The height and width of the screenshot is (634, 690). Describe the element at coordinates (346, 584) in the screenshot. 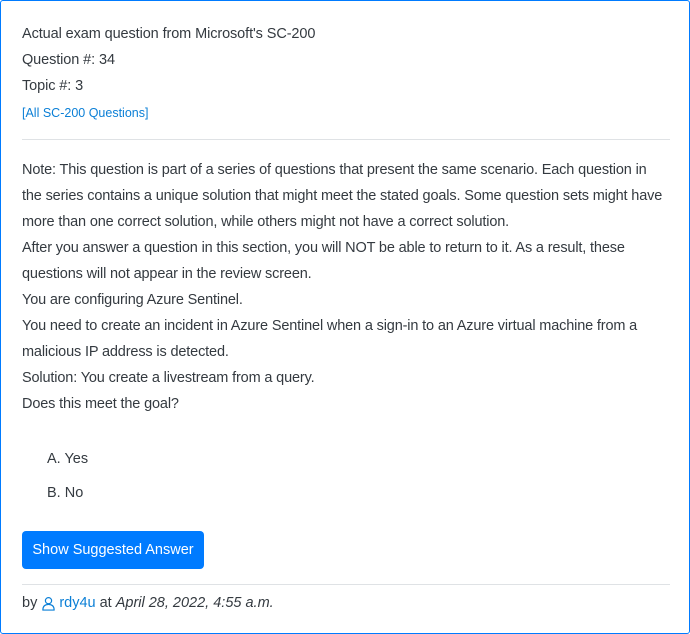

I see `footer-divider` at that location.